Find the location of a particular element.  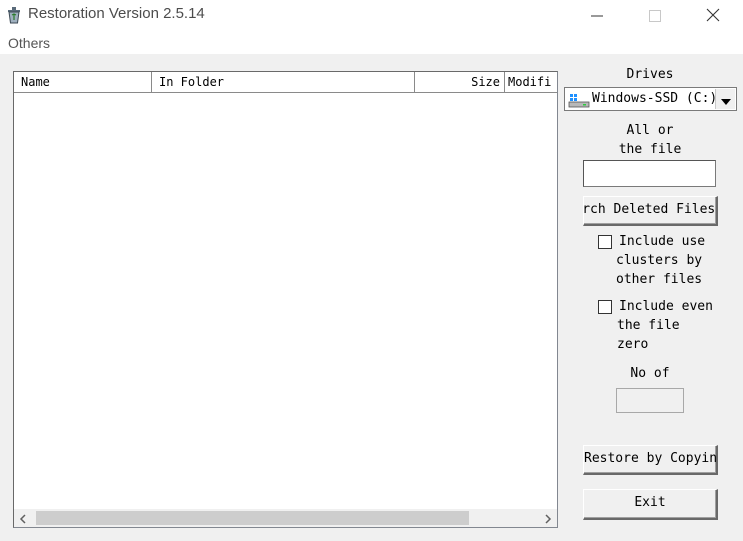

file-count-label: No of is located at coordinates (650, 373).